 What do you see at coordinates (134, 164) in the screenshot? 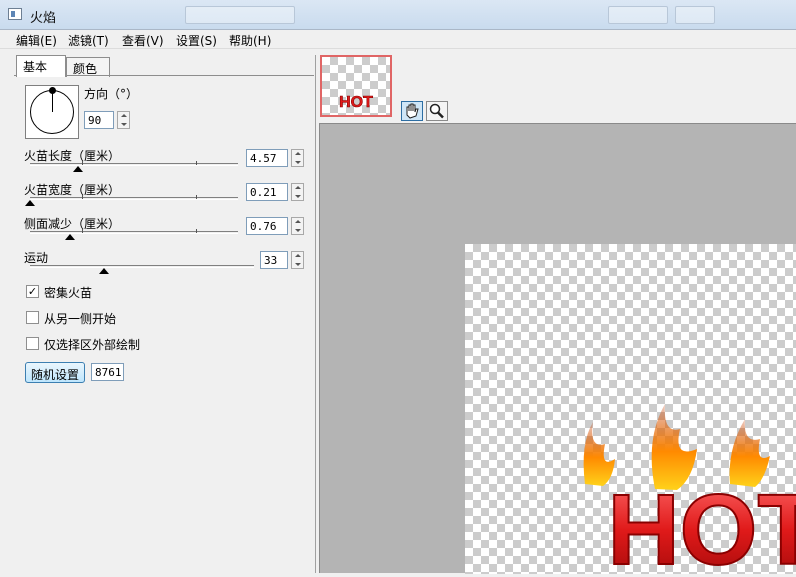
I see `slider-track-flame-length` at bounding box center [134, 164].